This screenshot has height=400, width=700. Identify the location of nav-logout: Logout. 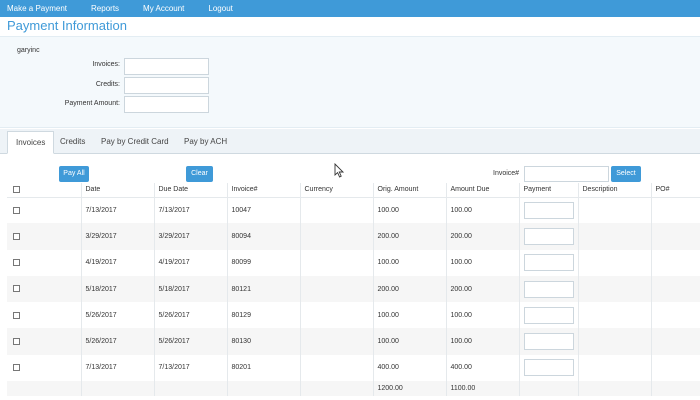
(220, 8).